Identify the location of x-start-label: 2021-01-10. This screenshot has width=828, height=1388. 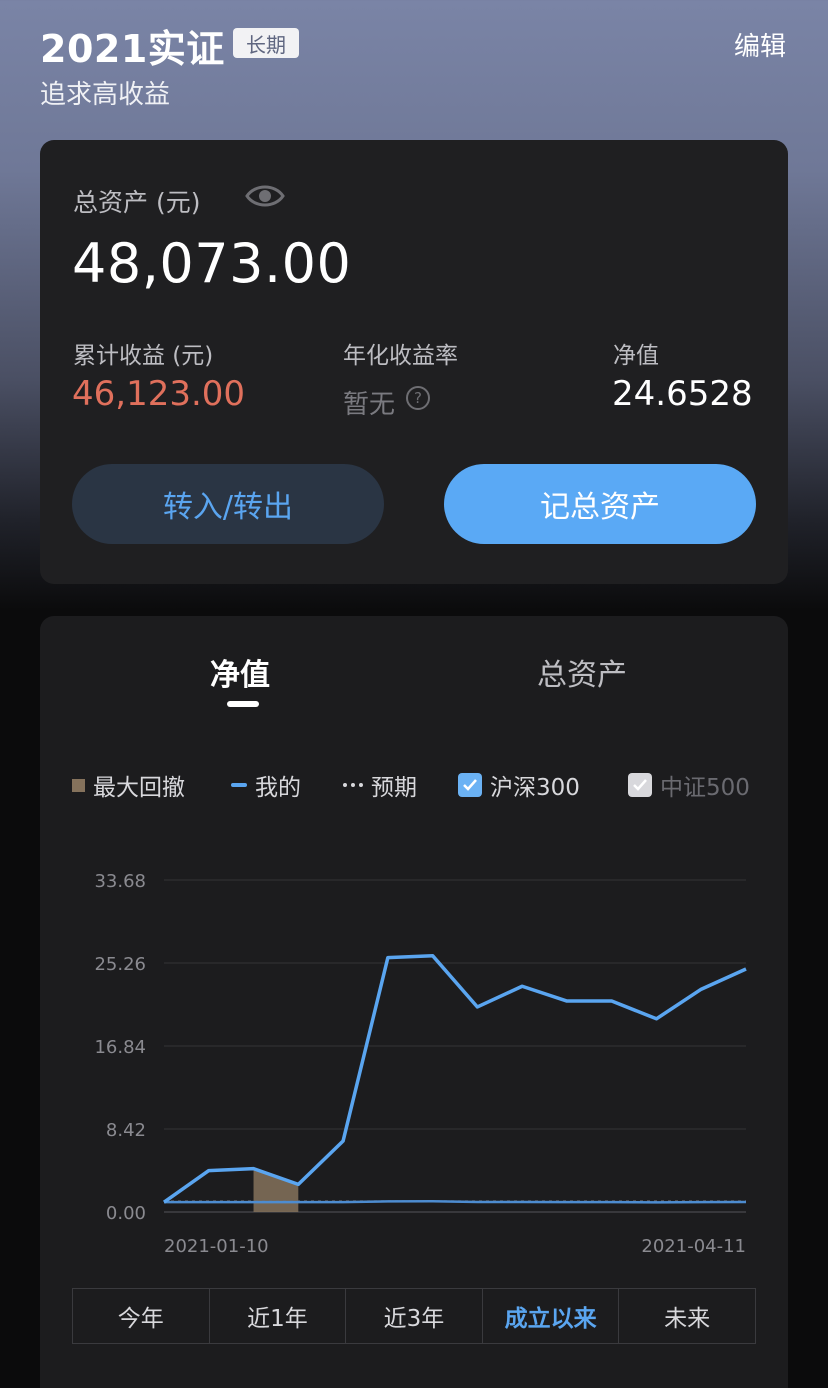
(216, 1246).